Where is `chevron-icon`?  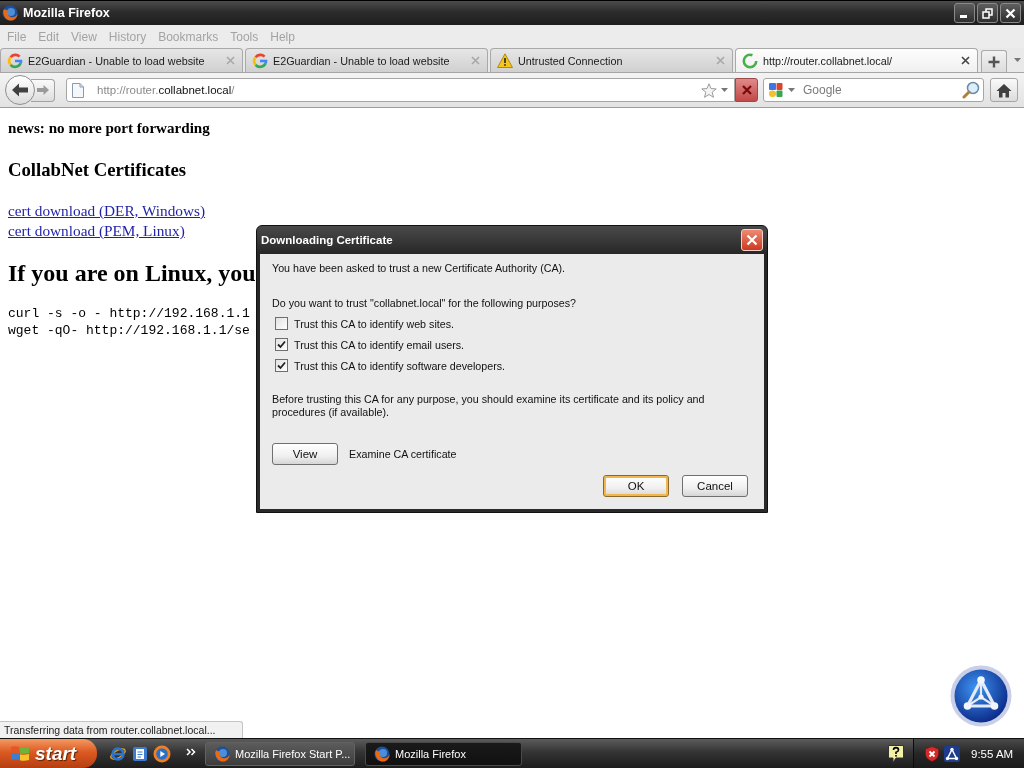 chevron-icon is located at coordinates (191, 751).